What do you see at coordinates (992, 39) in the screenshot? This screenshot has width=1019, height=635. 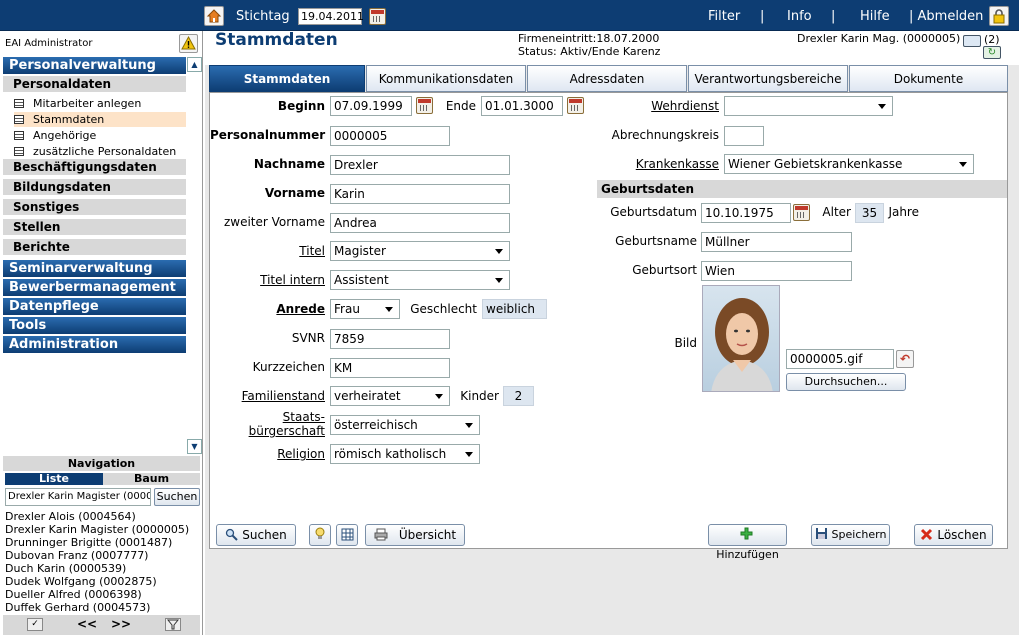 I see `document-count: (2)` at bounding box center [992, 39].